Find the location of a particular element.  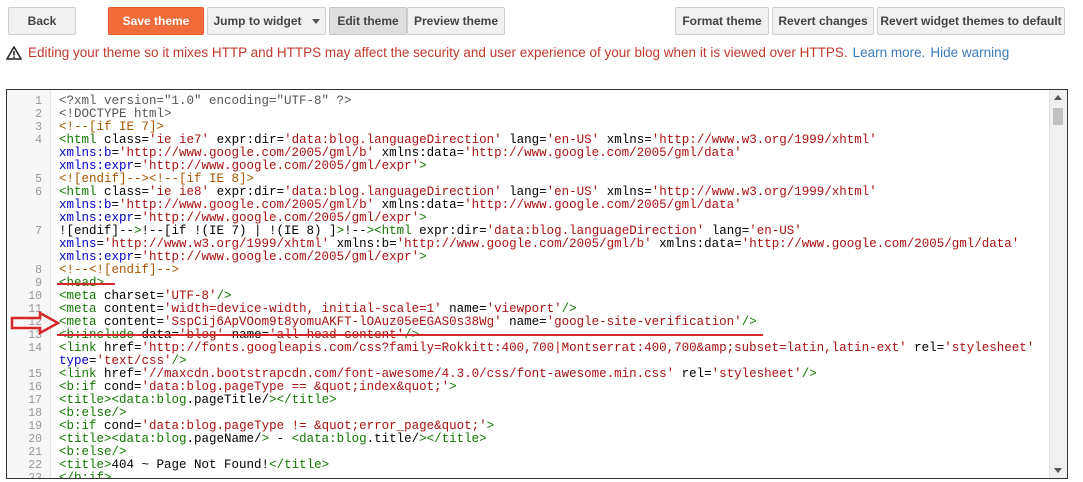

edit-theme-tab: Edit theme is located at coordinates (368, 21).